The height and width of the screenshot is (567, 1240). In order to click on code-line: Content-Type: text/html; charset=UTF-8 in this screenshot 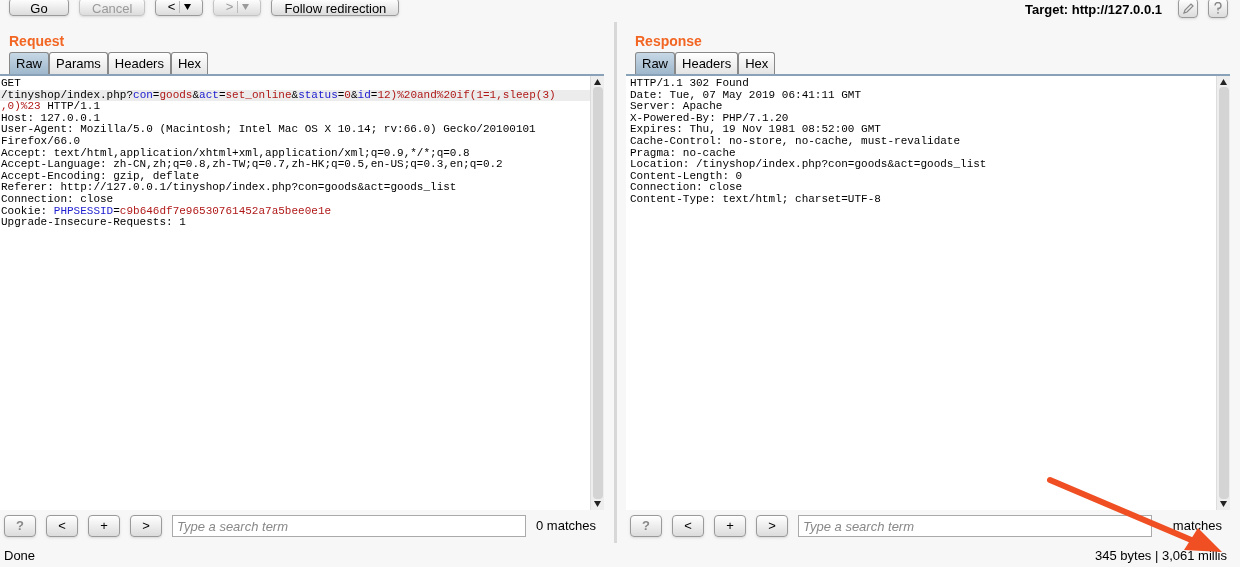, I will do `click(755, 199)`.